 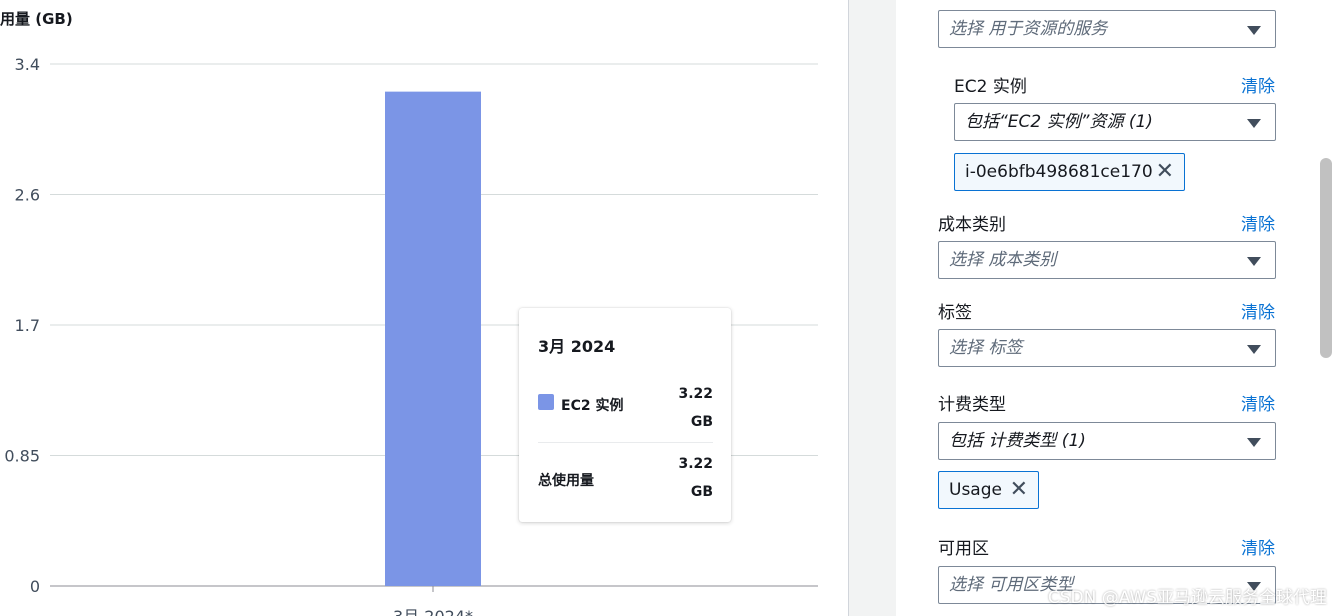 What do you see at coordinates (1258, 546) in the screenshot?
I see `availability-zone-clear-link: 清除` at bounding box center [1258, 546].